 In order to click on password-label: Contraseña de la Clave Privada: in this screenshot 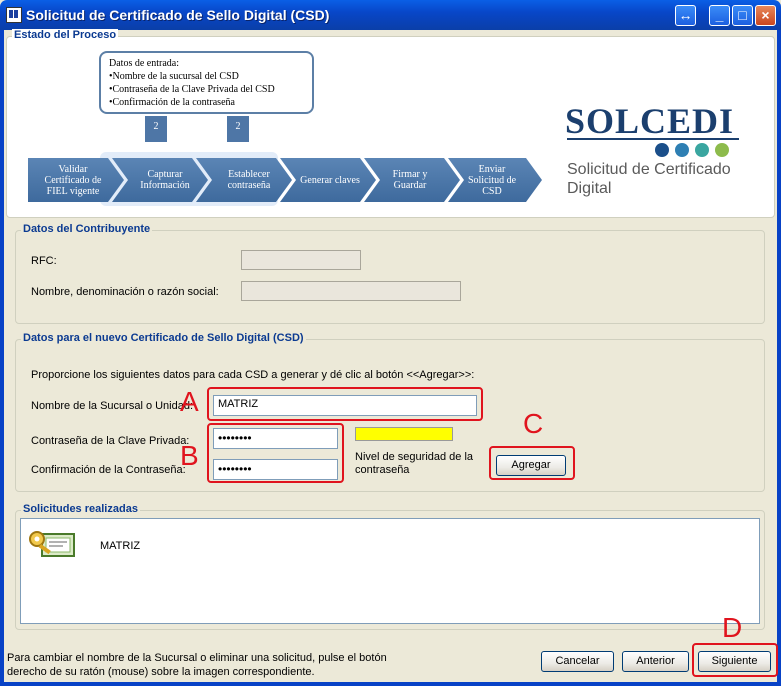, I will do `click(110, 441)`.